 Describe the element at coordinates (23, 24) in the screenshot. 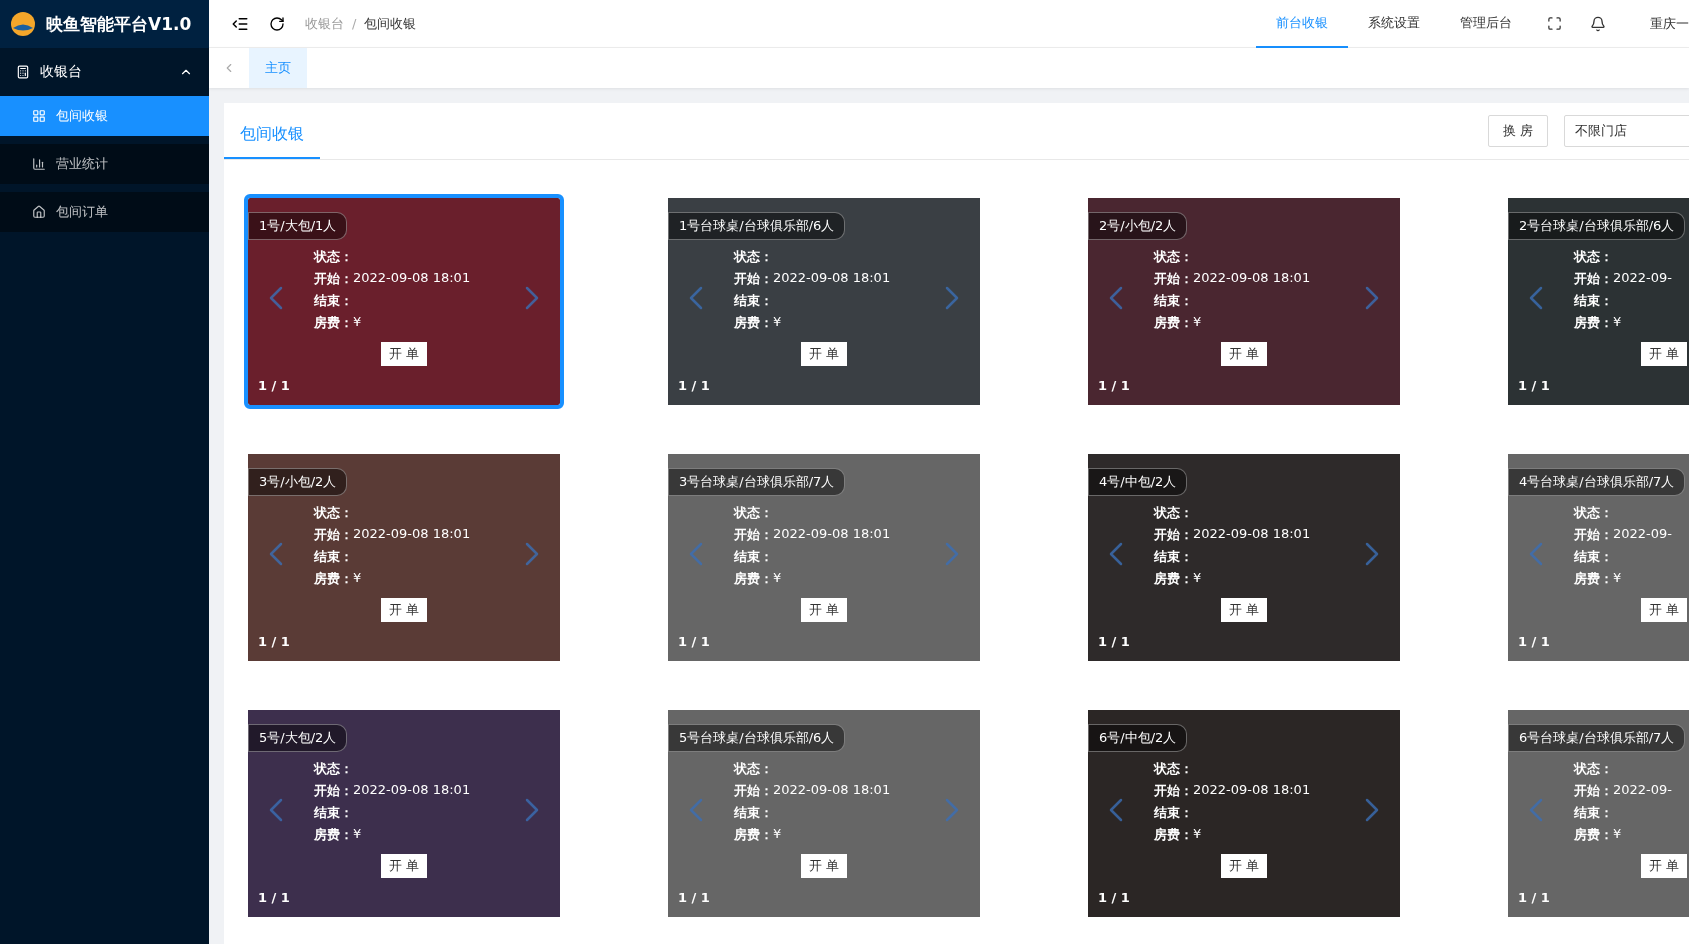

I see `fish-logo-icon` at that location.